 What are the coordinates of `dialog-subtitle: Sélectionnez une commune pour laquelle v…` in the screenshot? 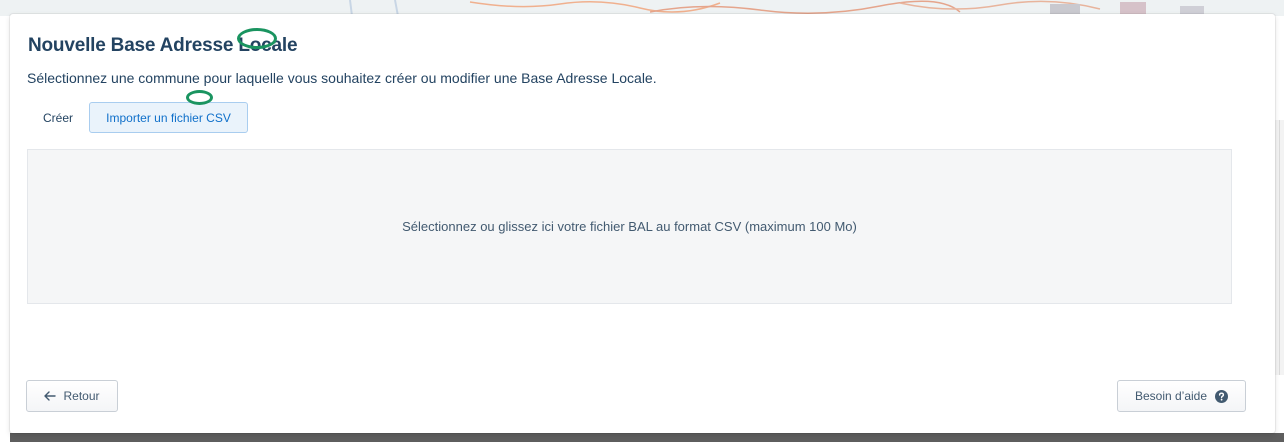 It's located at (342, 78).